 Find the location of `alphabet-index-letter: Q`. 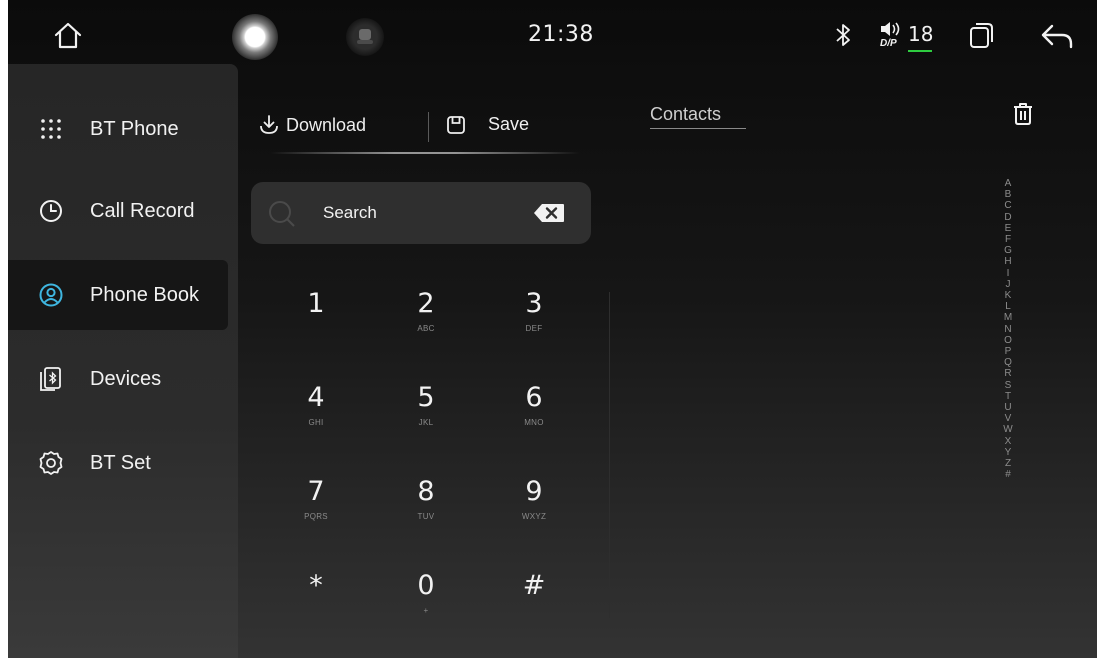

alphabet-index-letter: Q is located at coordinates (1008, 362).